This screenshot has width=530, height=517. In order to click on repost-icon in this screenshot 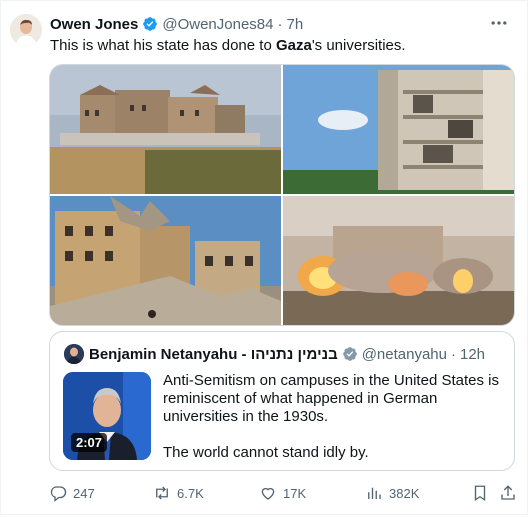, I will do `click(162, 493)`.